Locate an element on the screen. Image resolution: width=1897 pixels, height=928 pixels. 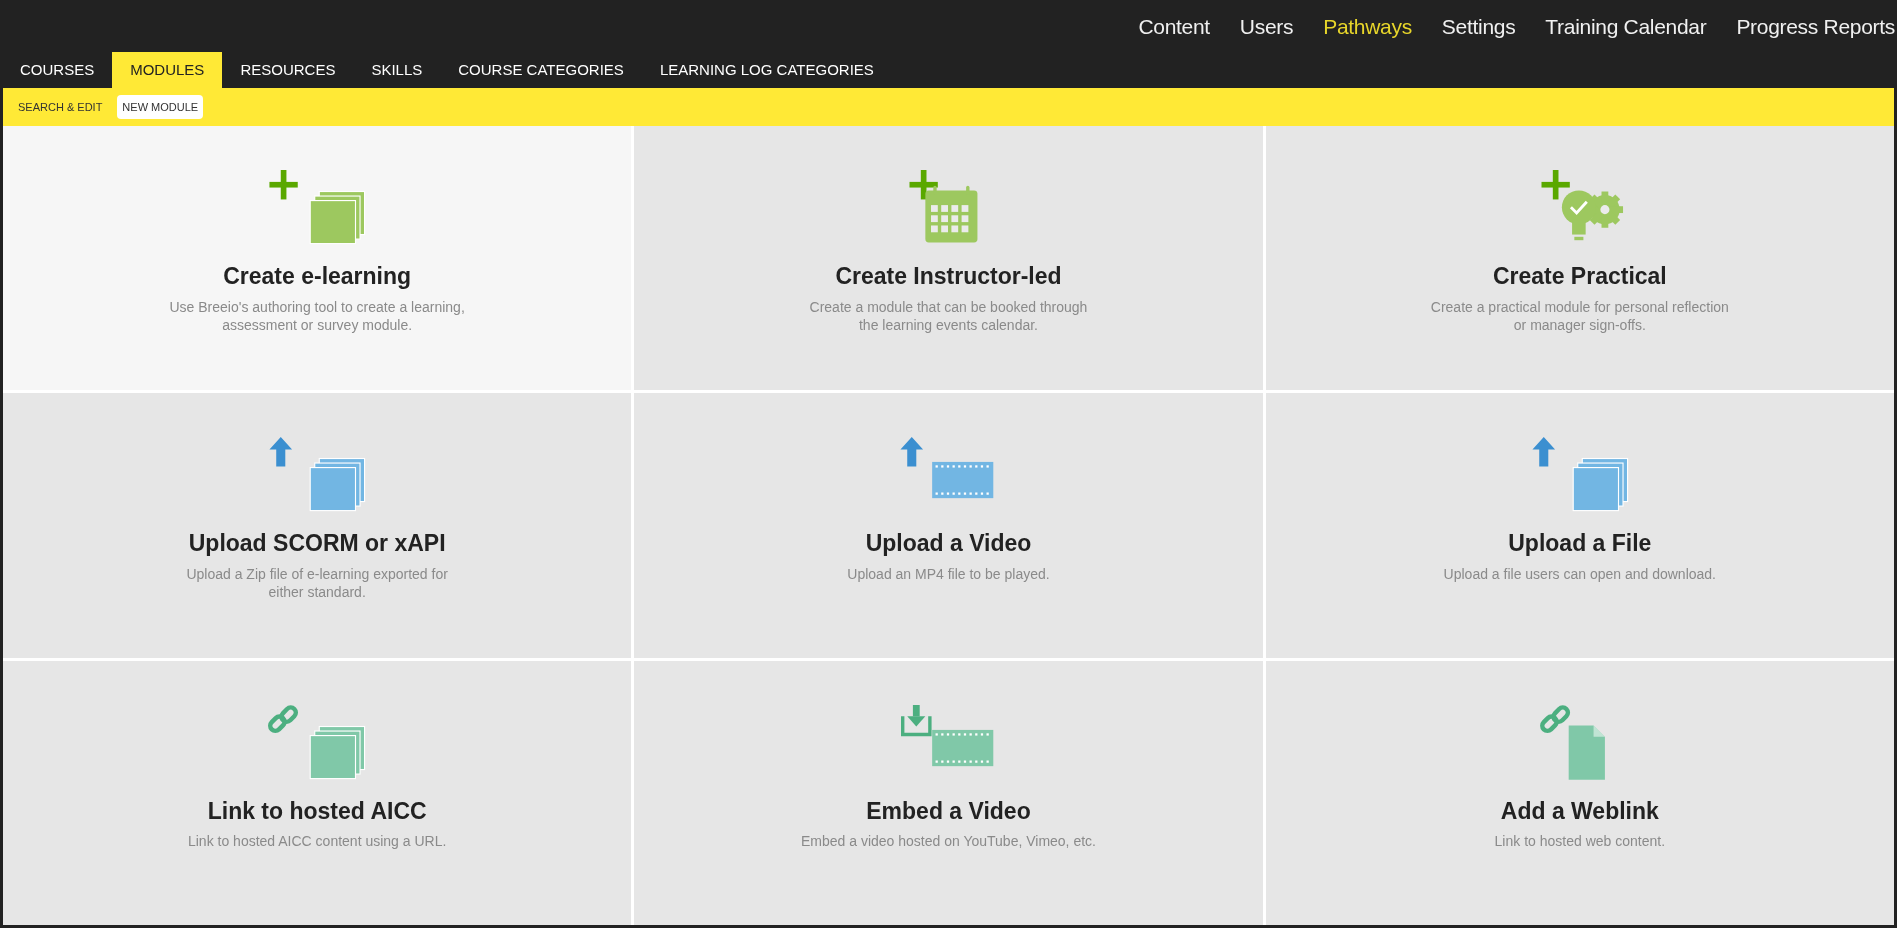
module-type-card: Link to hosted AICC Link to hosted AICC content using a URL. is located at coordinates (317, 792).